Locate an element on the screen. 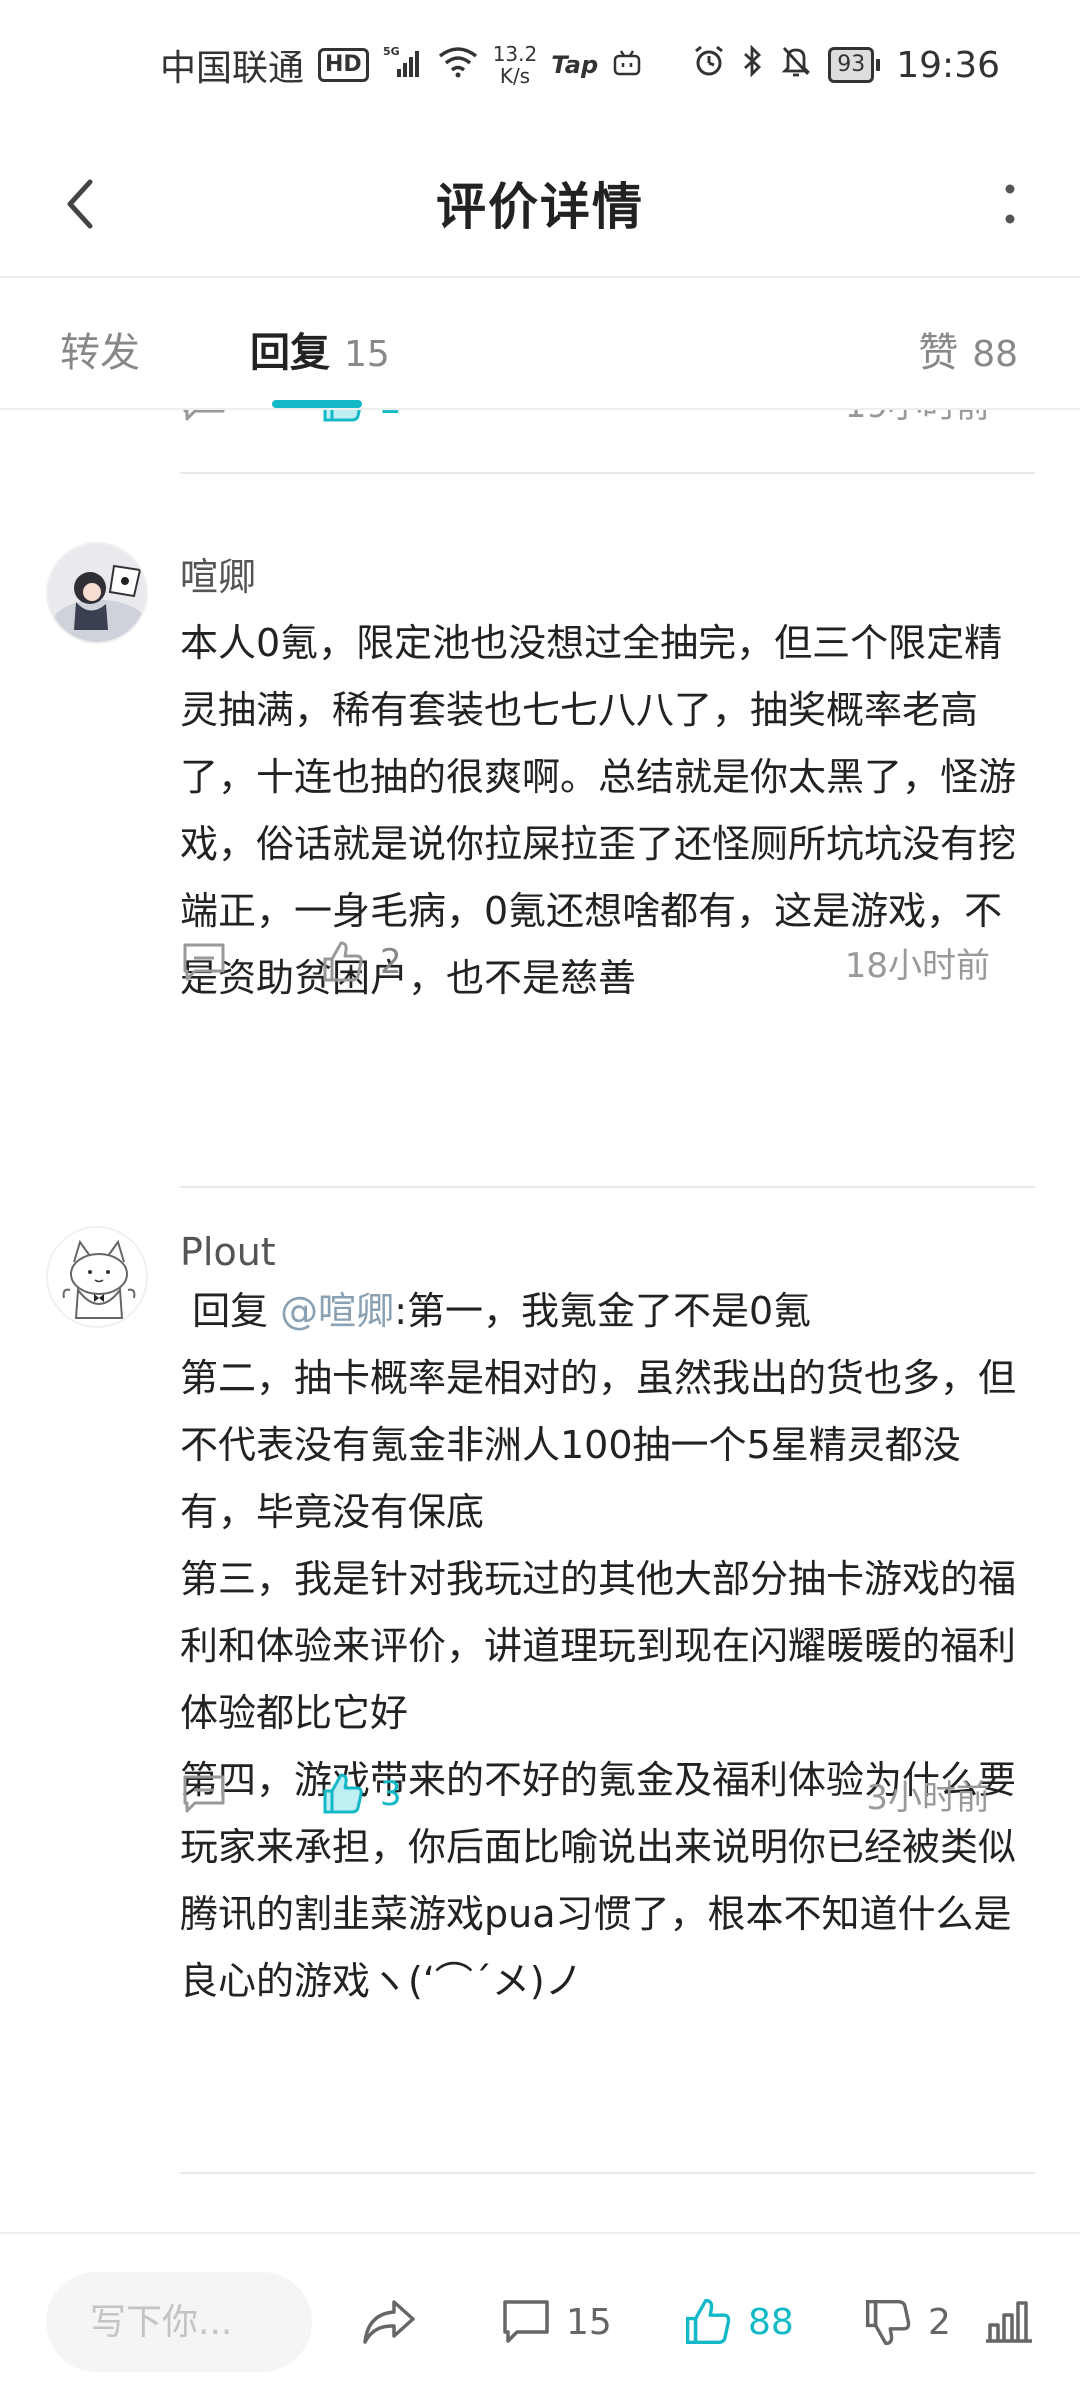 Image resolution: width=1080 pixels, height=2400 pixels. dislike-button: 2 is located at coordinates (906, 2322).